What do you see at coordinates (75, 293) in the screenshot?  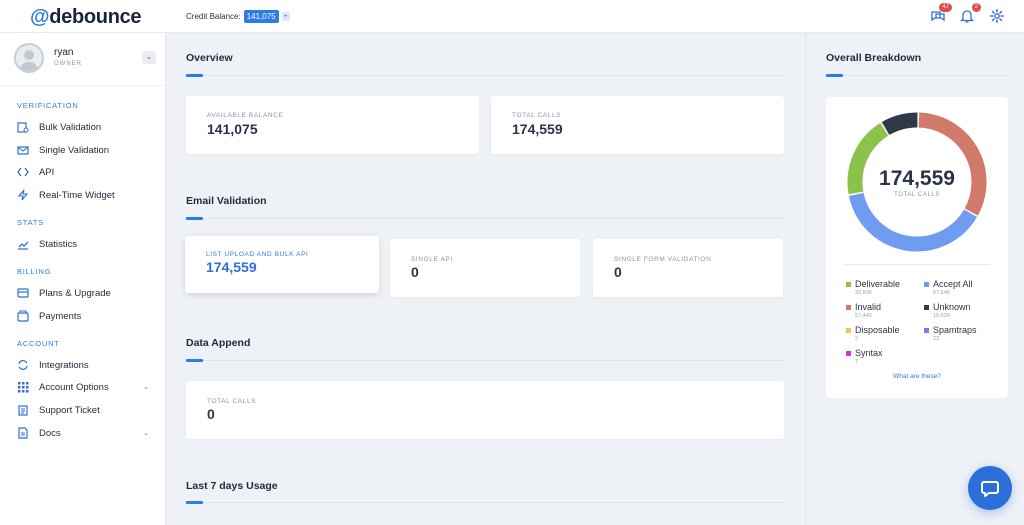 I see `sidebar-item-label: Plans & Upgrade` at bounding box center [75, 293].